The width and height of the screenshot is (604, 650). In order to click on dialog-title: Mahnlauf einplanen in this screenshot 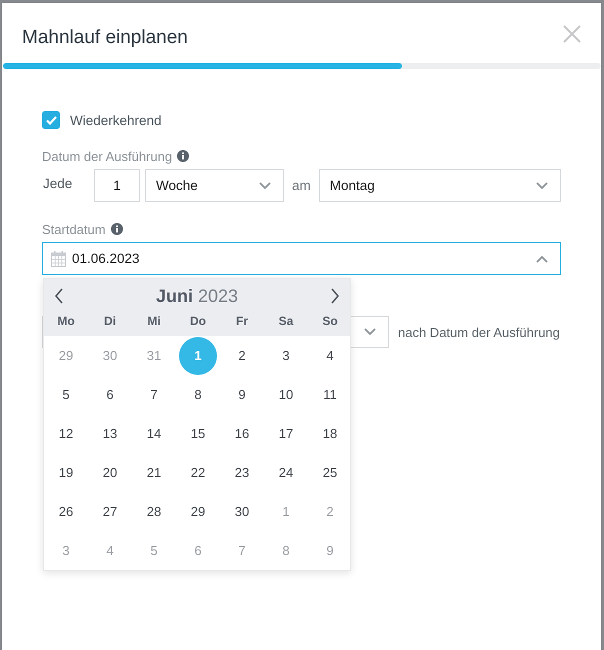, I will do `click(105, 38)`.